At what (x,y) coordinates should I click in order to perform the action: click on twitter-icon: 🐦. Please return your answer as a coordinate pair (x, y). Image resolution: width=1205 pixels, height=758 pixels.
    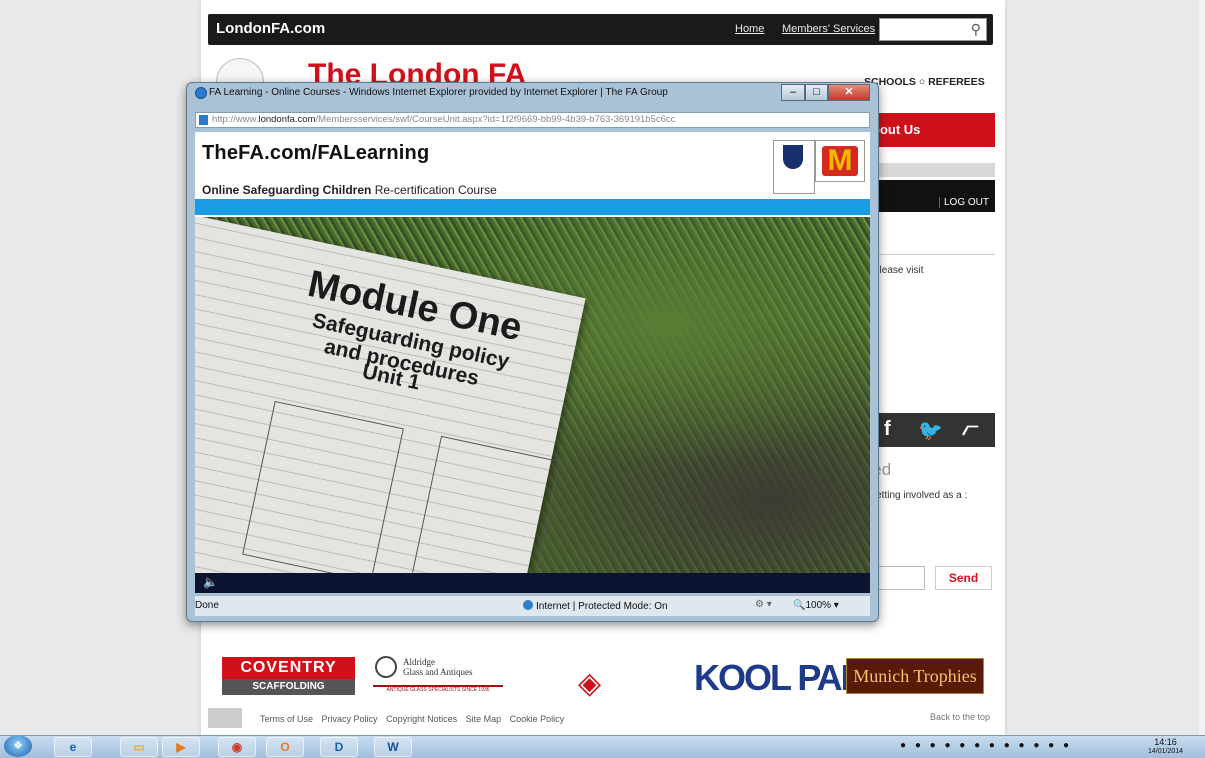
    Looking at the image, I should click on (930, 430).